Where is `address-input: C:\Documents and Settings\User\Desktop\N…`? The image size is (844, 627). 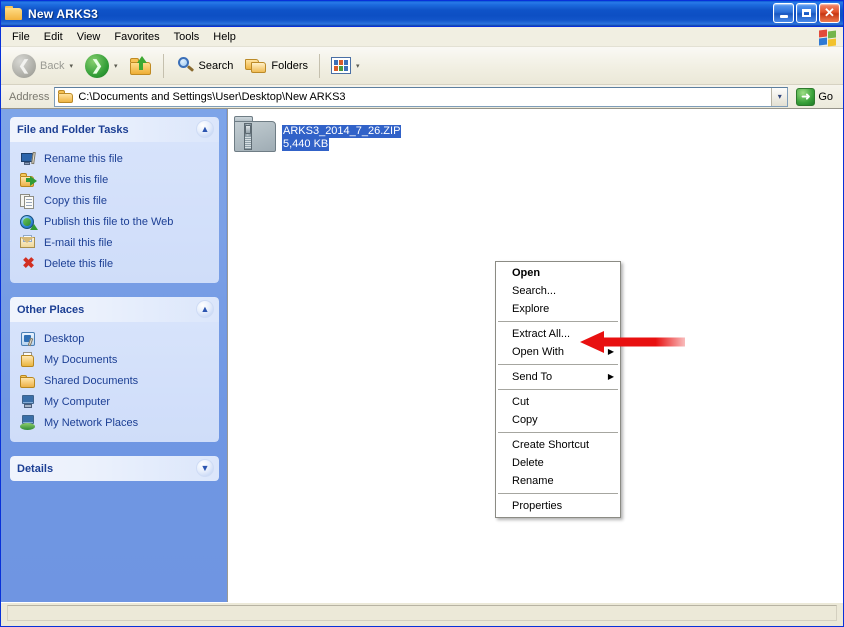 address-input: C:\Documents and Settings\User\Desktop\N… is located at coordinates (421, 96).